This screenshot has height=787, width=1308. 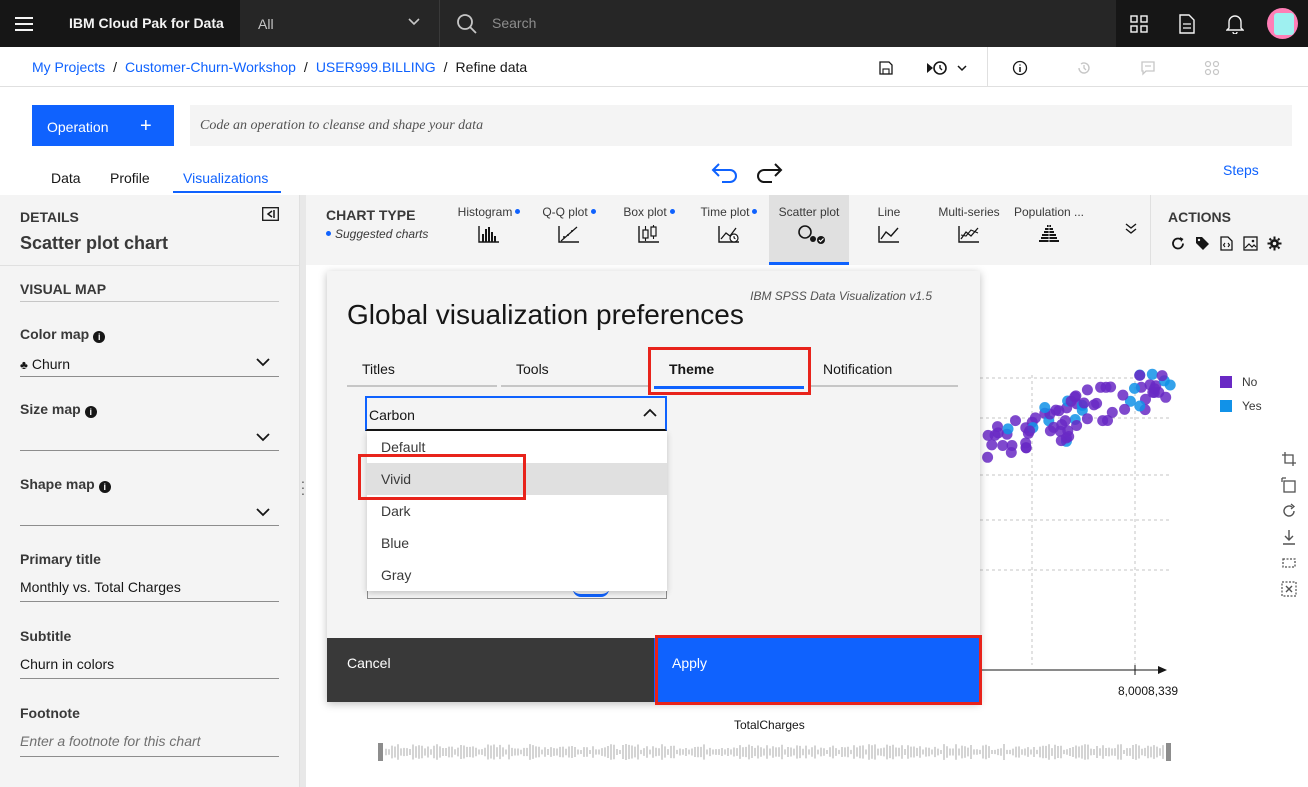 What do you see at coordinates (1226, 382) in the screenshot?
I see `legend-swatch-no` at bounding box center [1226, 382].